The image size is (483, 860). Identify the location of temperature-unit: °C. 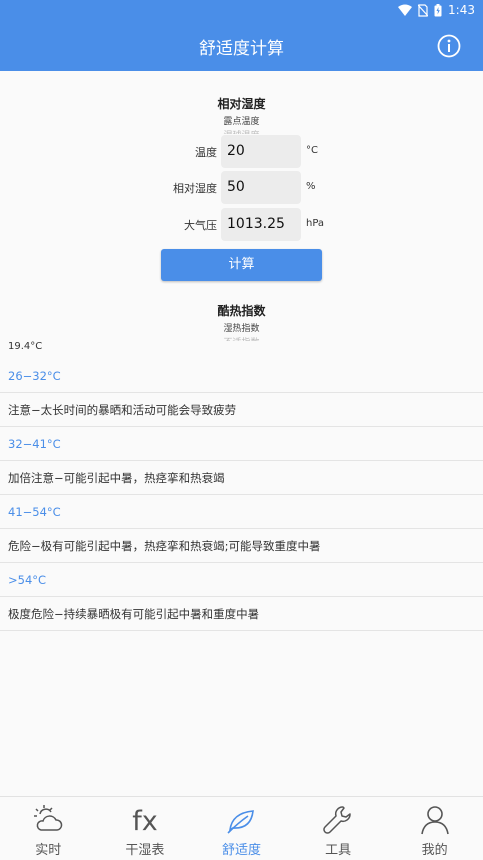
(312, 150).